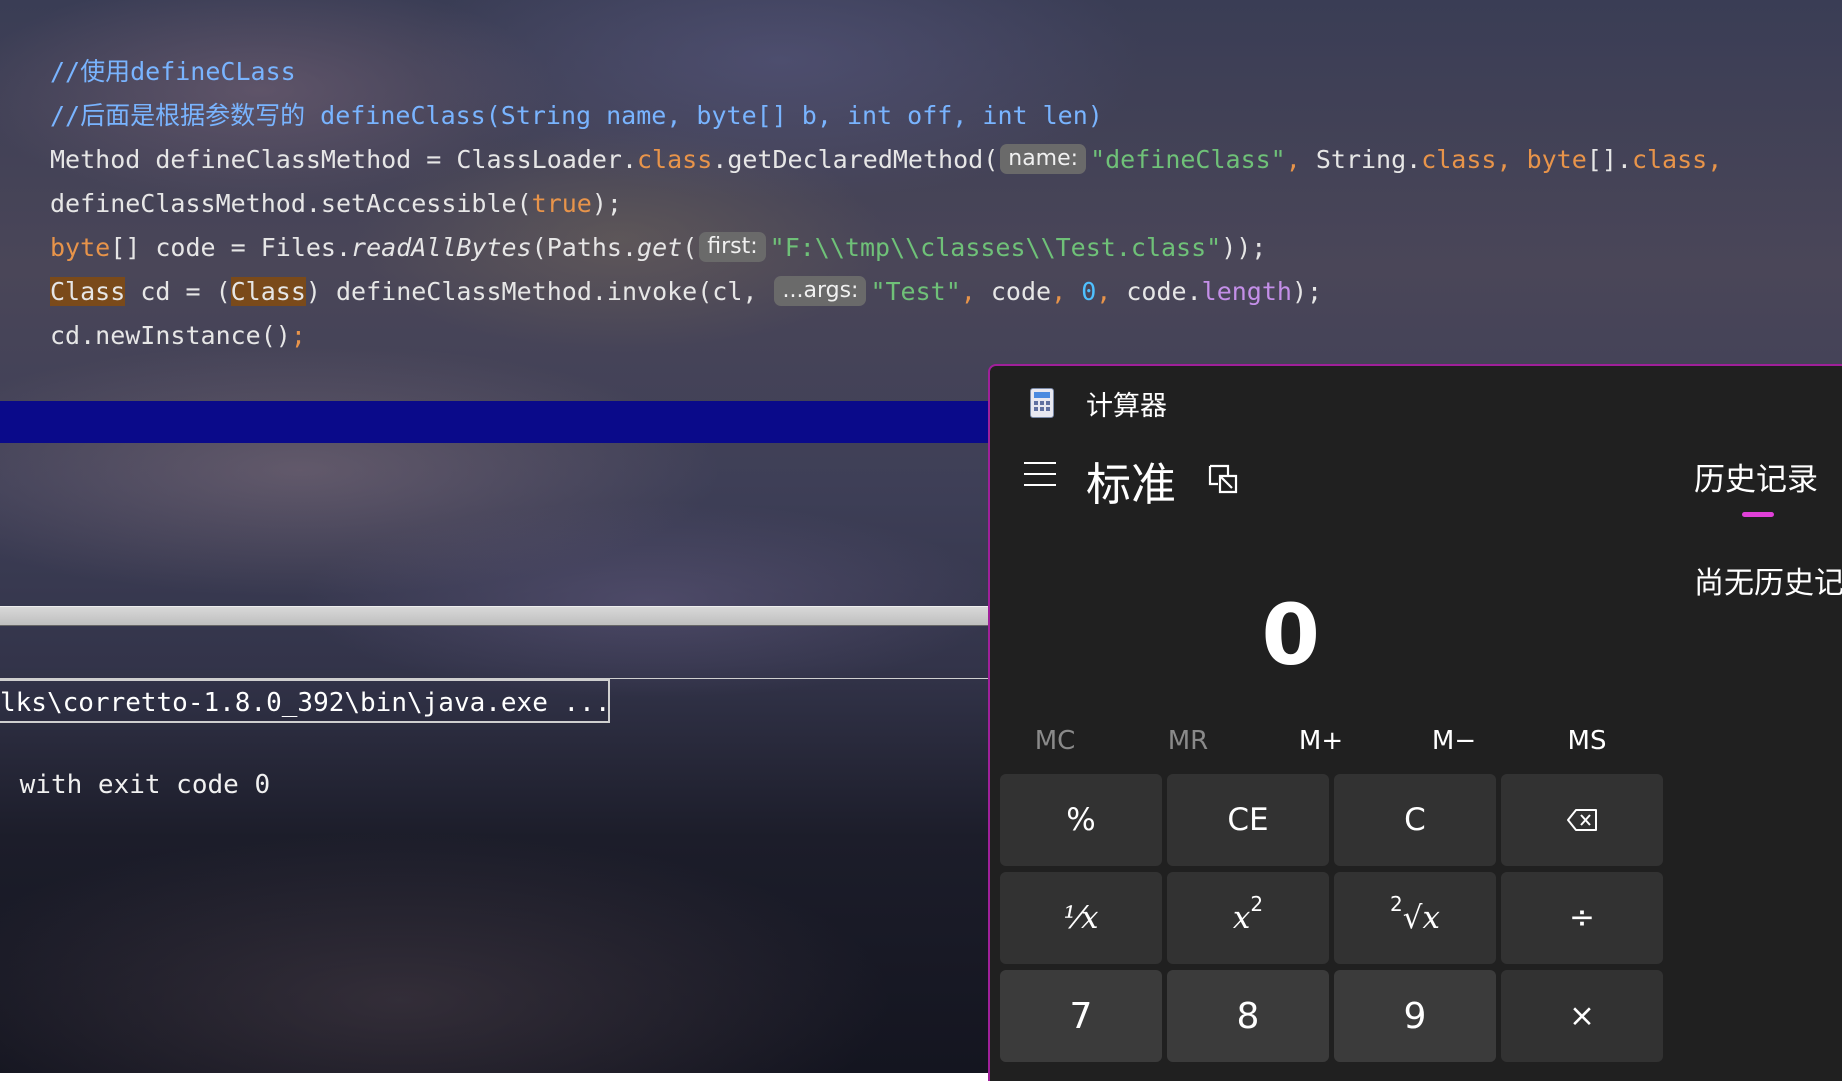  Describe the element at coordinates (1416, 401) in the screenshot. I see `calculator-titlebar: 计算器` at that location.